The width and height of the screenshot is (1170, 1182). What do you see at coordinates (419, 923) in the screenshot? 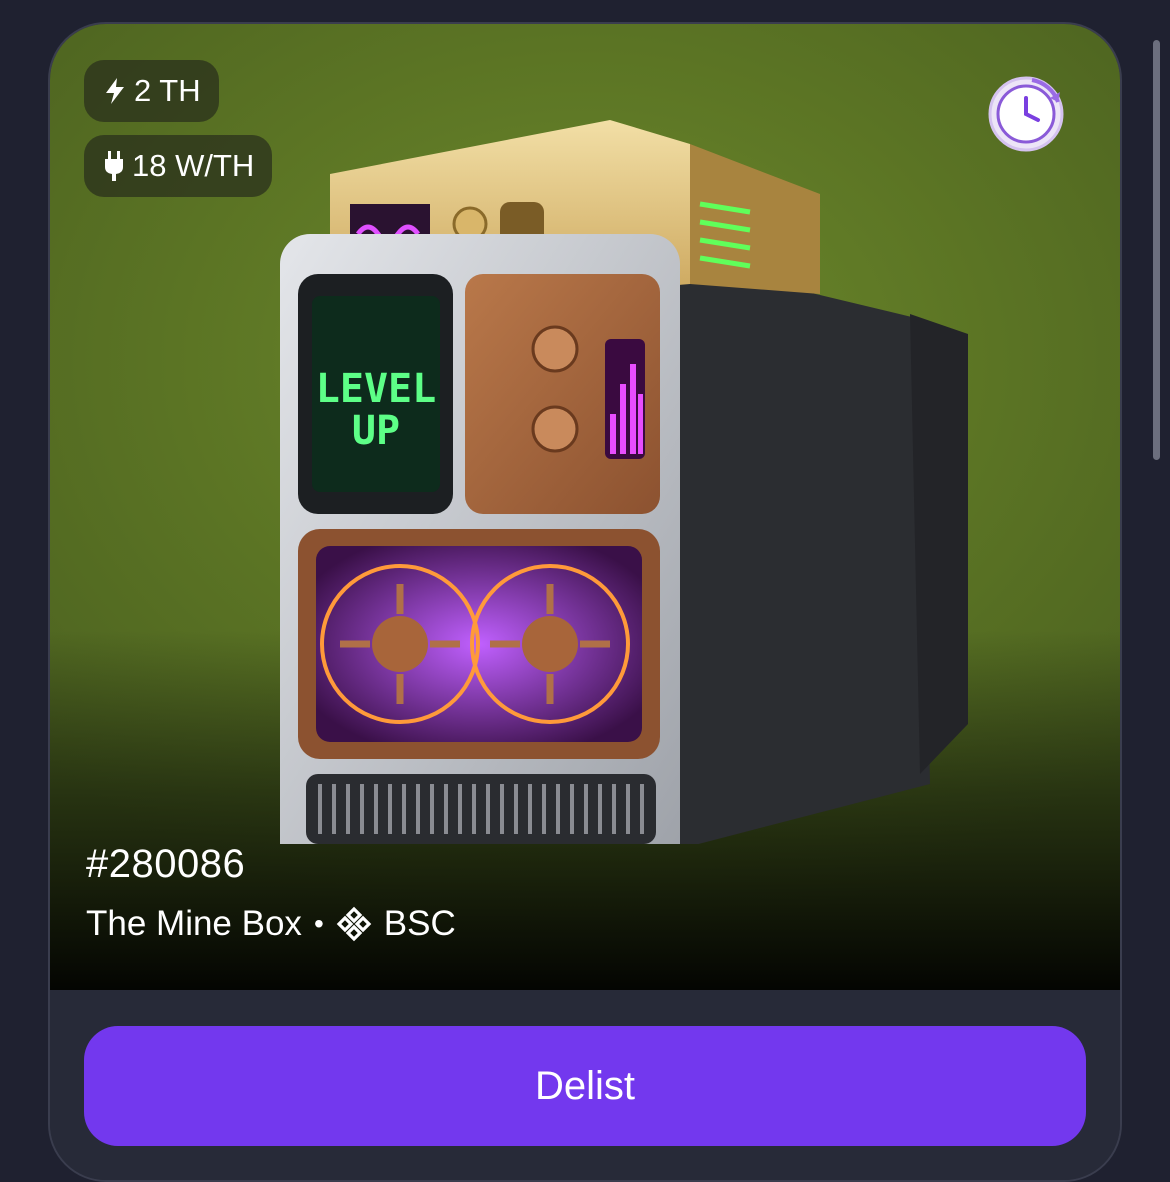
I see `chain-name: BSC` at bounding box center [419, 923].